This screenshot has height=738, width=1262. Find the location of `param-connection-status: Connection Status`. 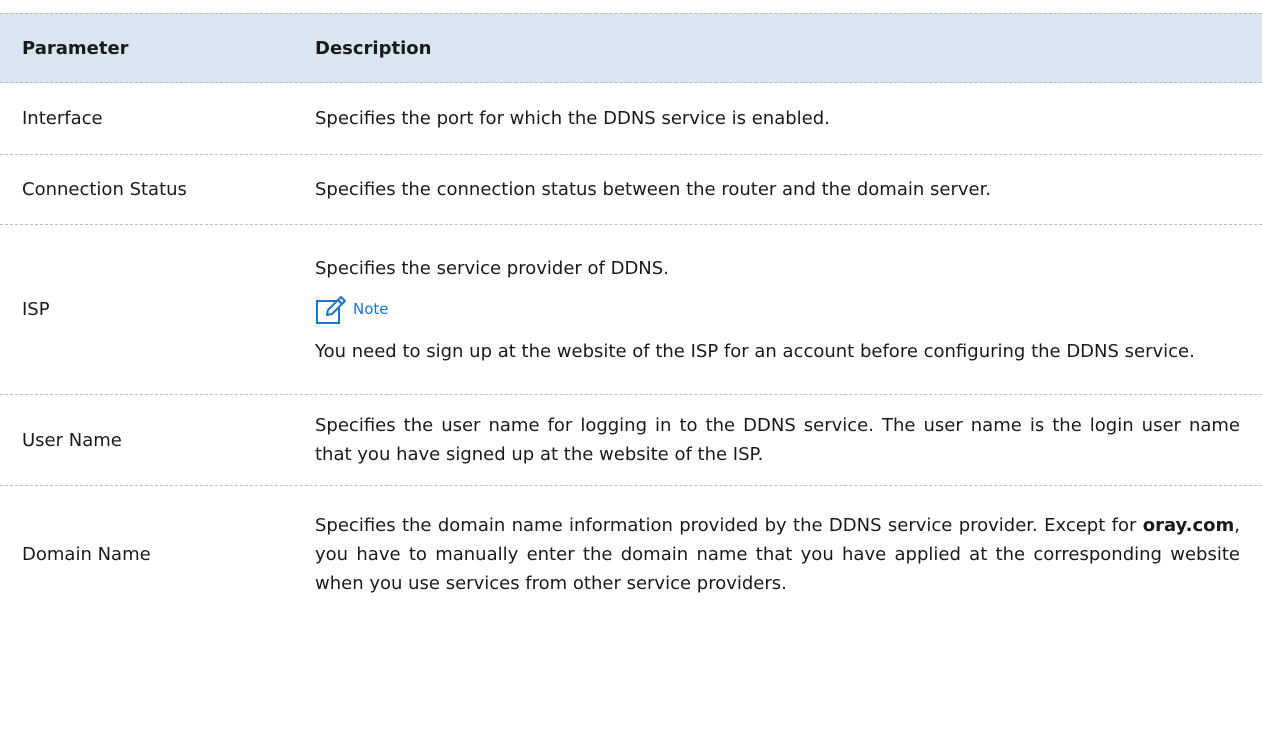

param-connection-status: Connection Status is located at coordinates (104, 189).